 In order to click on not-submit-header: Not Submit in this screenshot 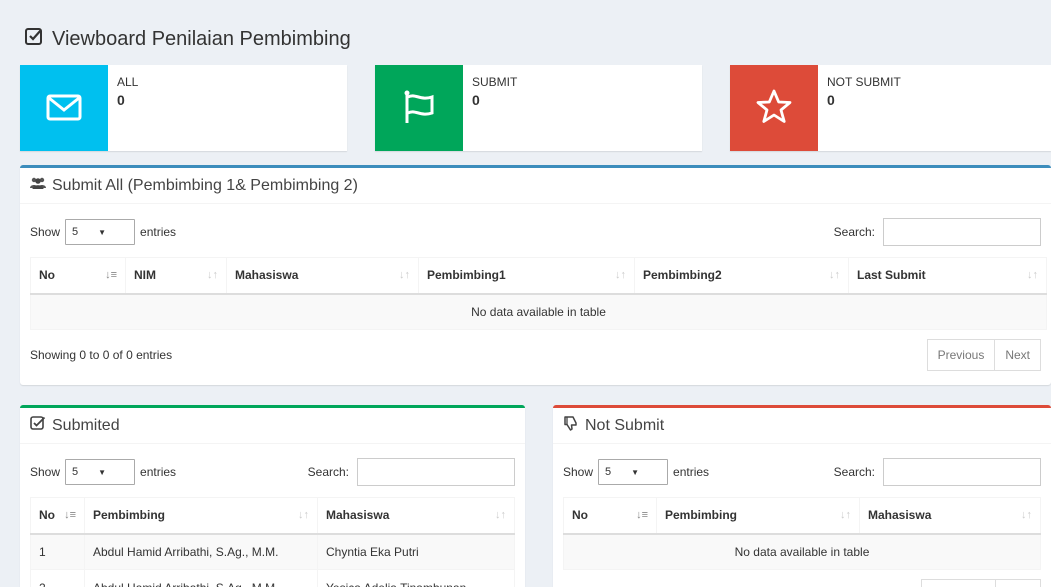, I will do `click(802, 426)`.